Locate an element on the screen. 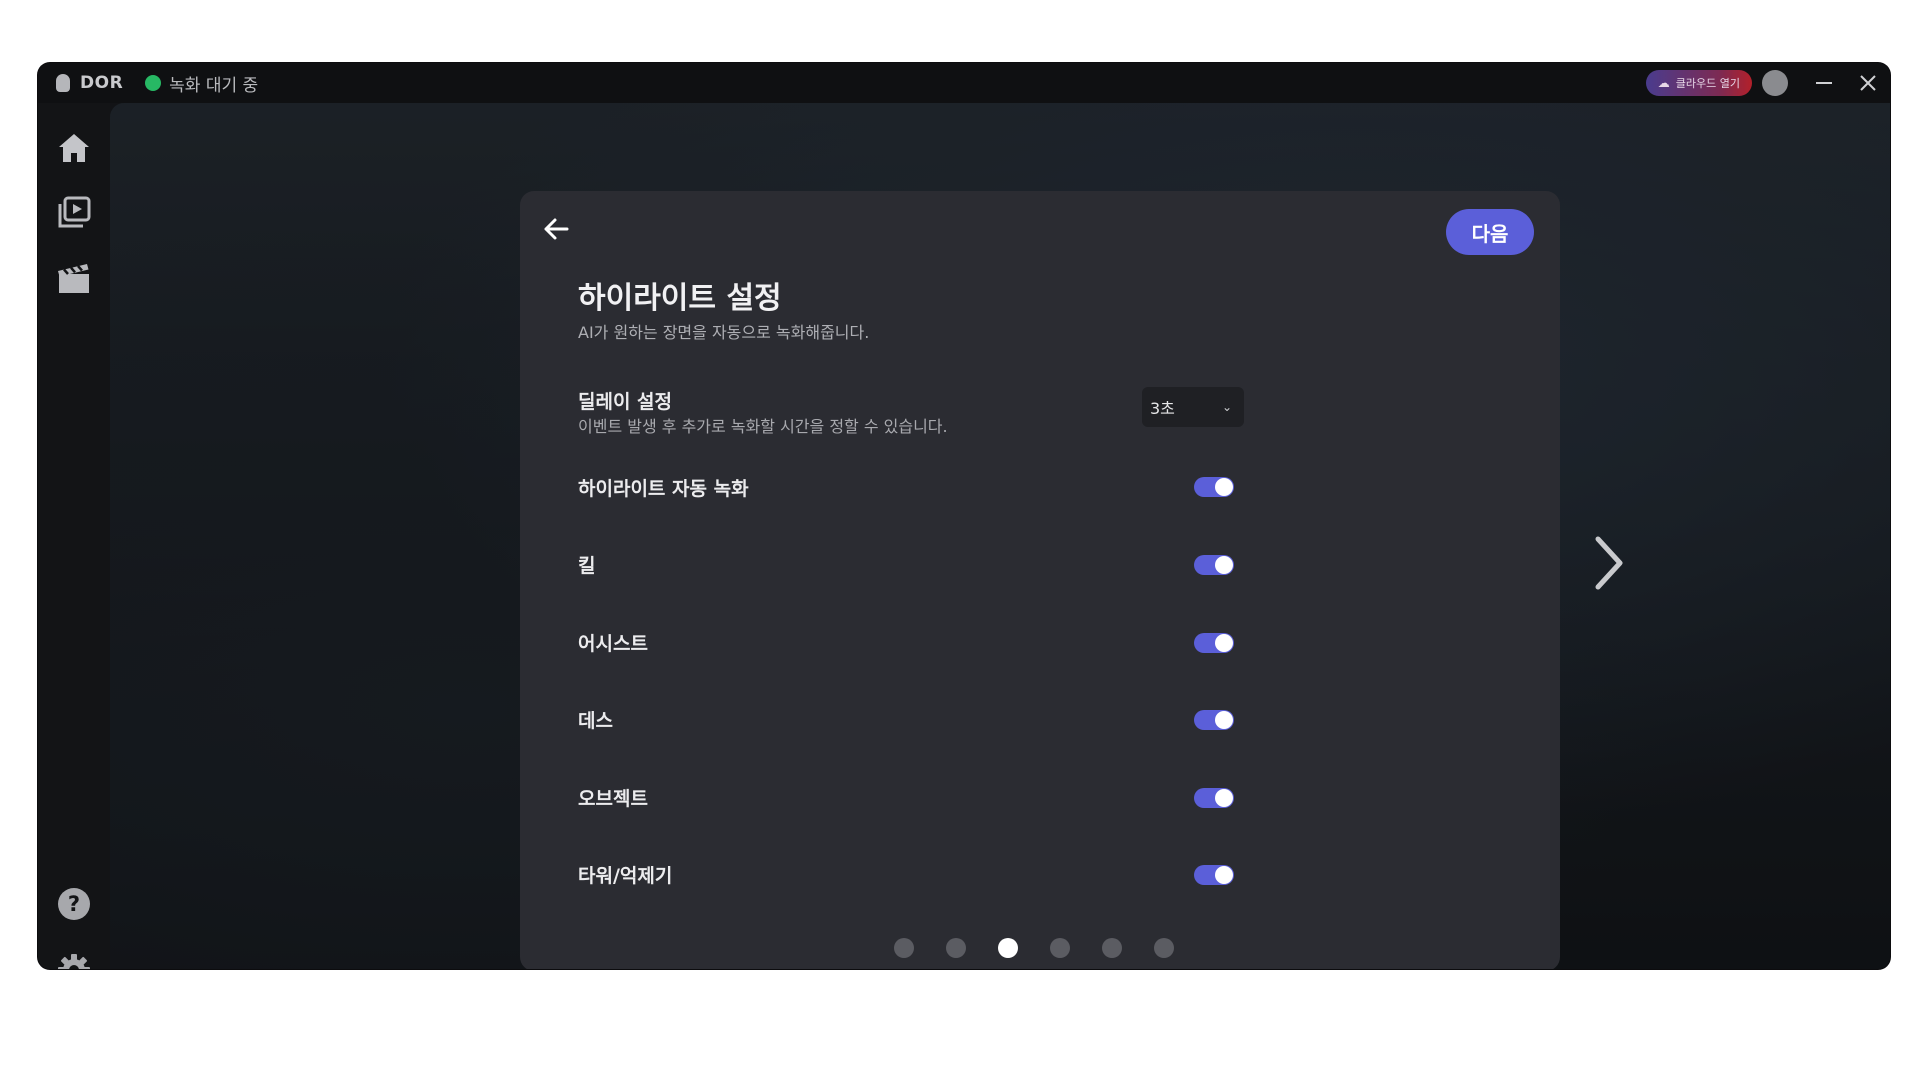  recording-status: 녹화 대기 중 is located at coordinates (201, 83).